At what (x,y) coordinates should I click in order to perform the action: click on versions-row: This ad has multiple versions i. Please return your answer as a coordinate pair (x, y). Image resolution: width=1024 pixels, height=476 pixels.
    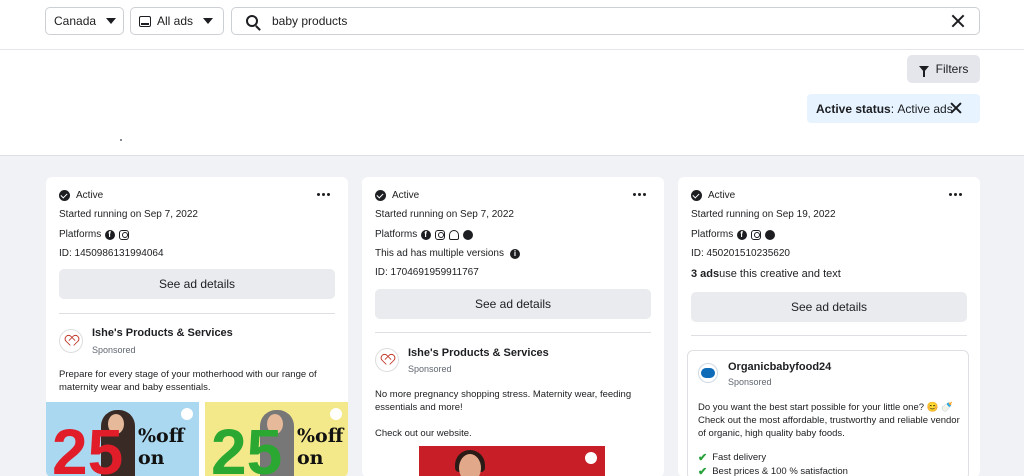
    Looking at the image, I should click on (447, 253).